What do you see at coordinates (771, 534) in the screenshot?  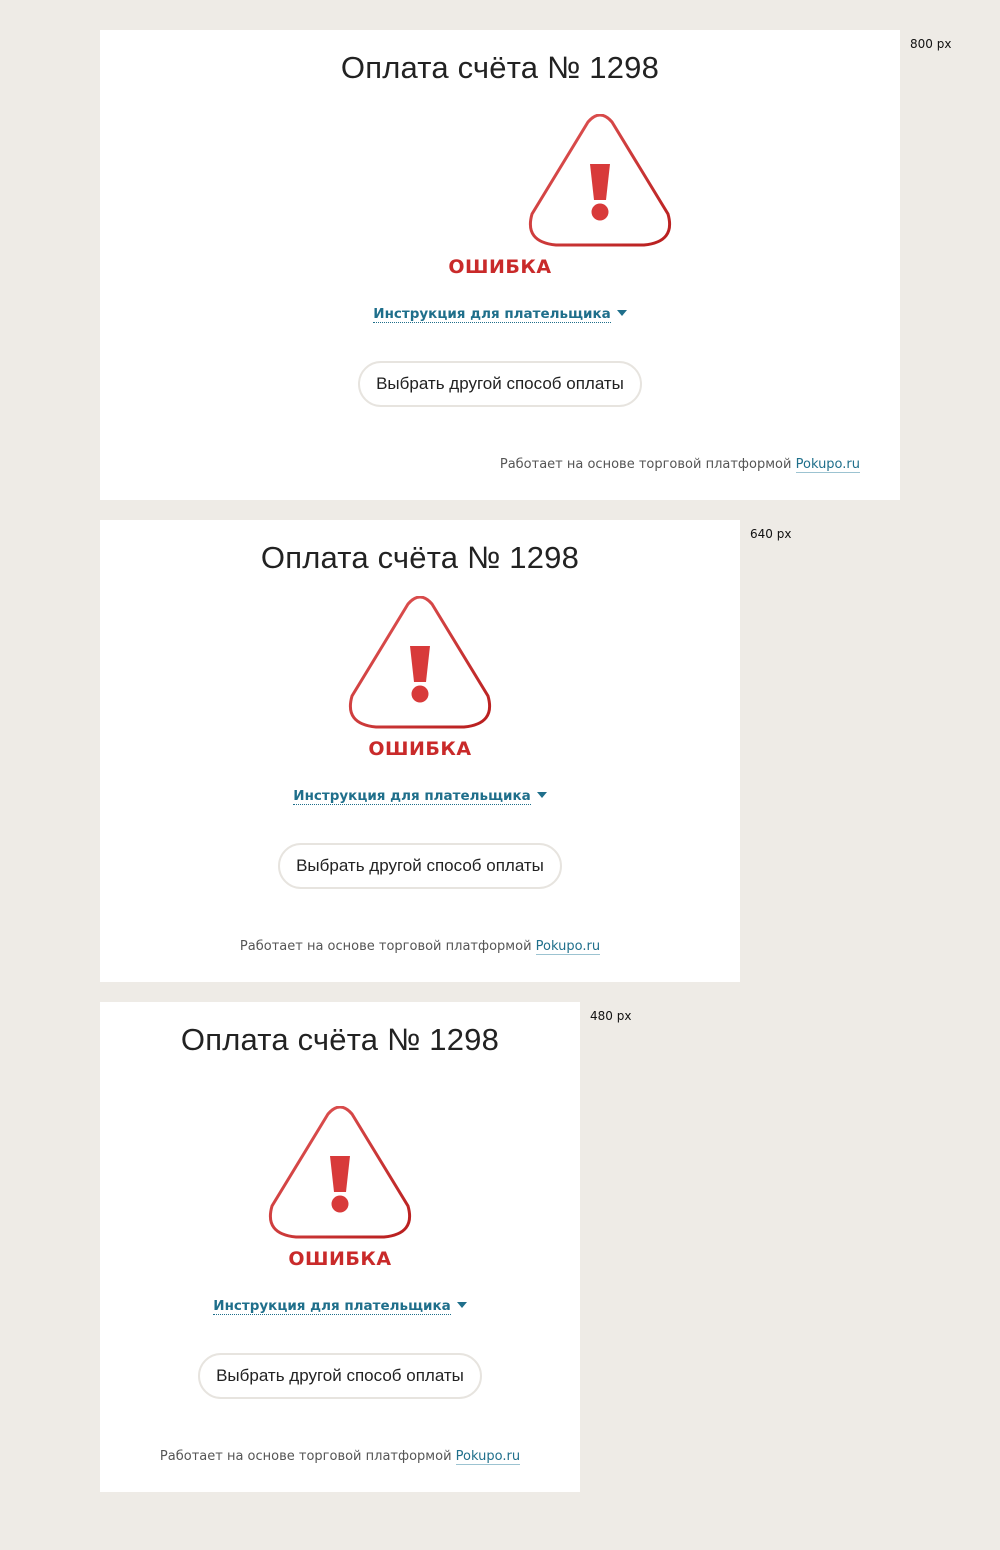 I see `breakpoint-label-640: 640 px` at bounding box center [771, 534].